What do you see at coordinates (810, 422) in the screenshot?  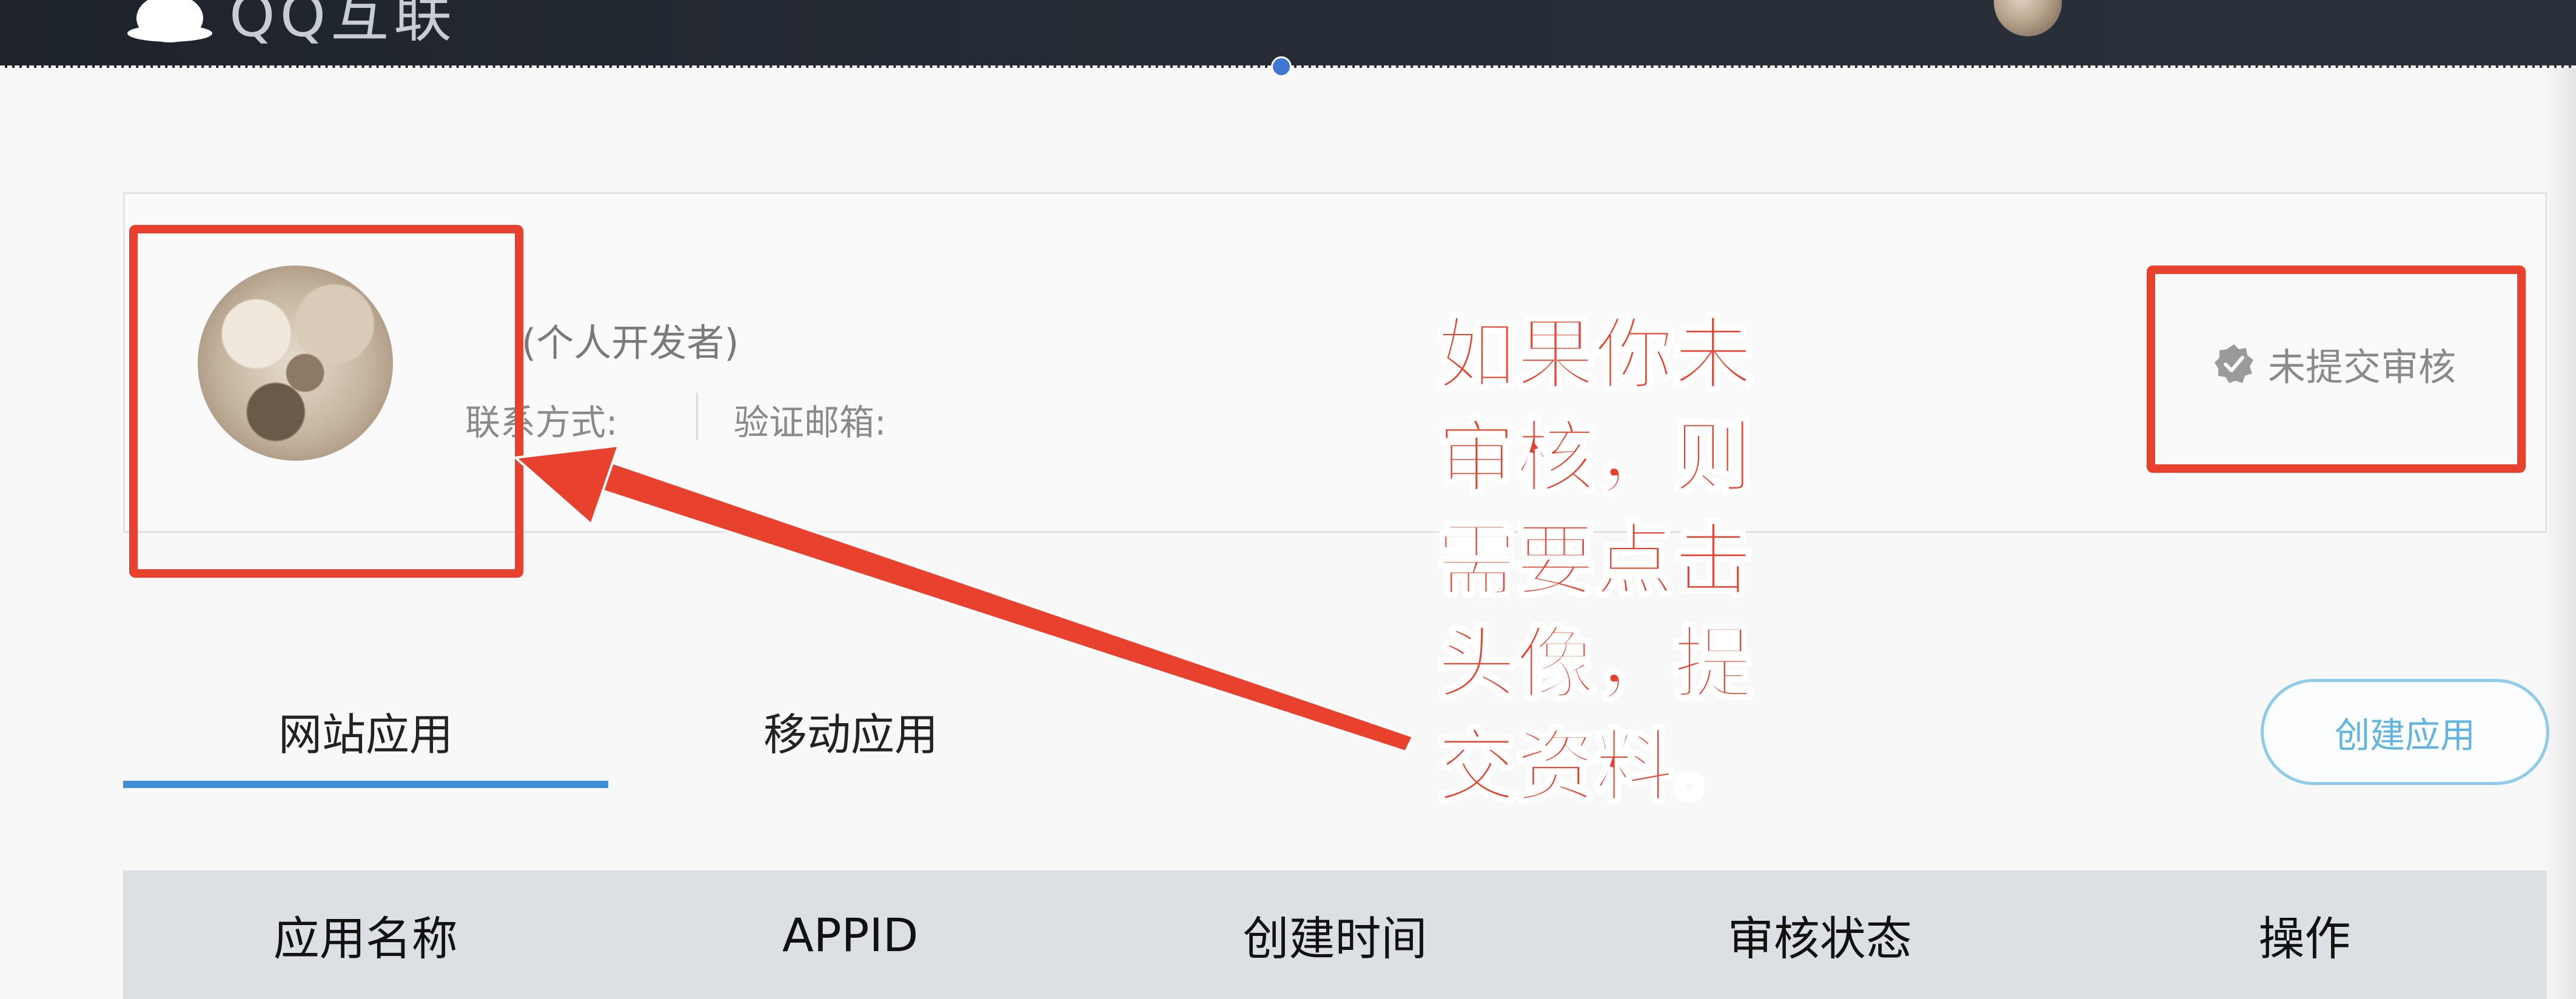 I see `verified-email-label: 验证邮箱:` at bounding box center [810, 422].